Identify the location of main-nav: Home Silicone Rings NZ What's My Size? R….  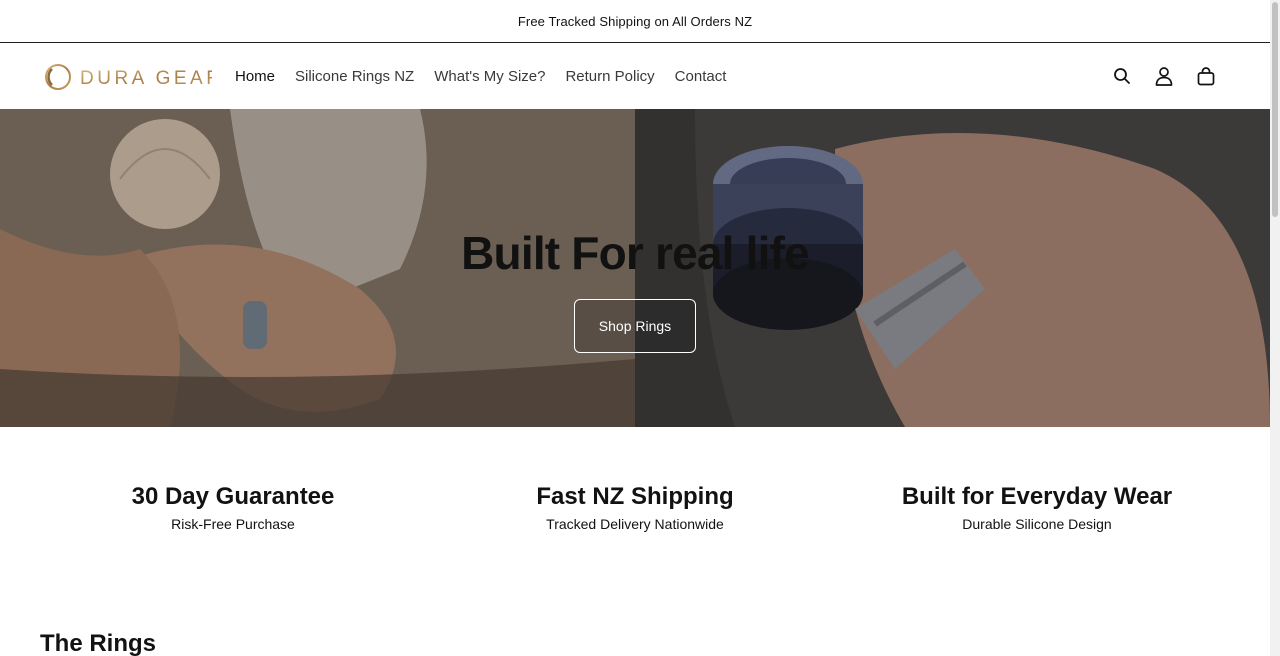
(490, 76).